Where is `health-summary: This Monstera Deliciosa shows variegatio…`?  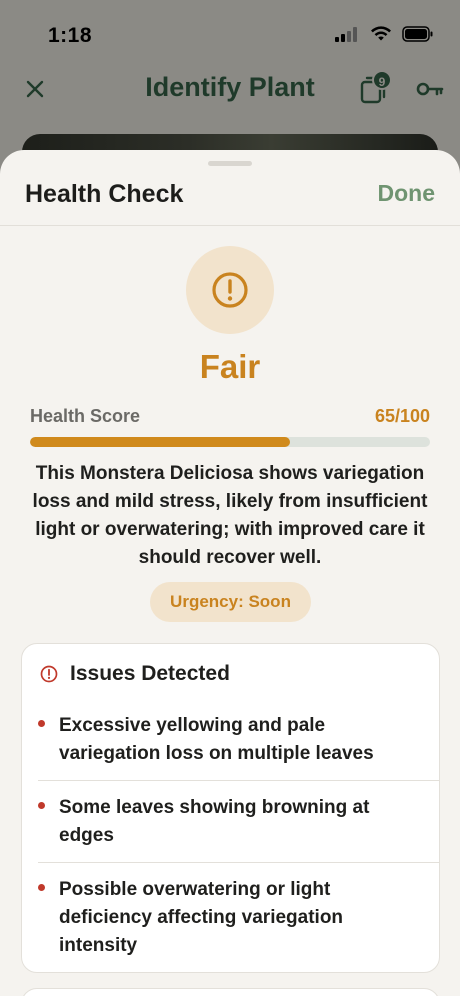
health-summary: This Monstera Deliciosa shows variegatio… is located at coordinates (230, 515).